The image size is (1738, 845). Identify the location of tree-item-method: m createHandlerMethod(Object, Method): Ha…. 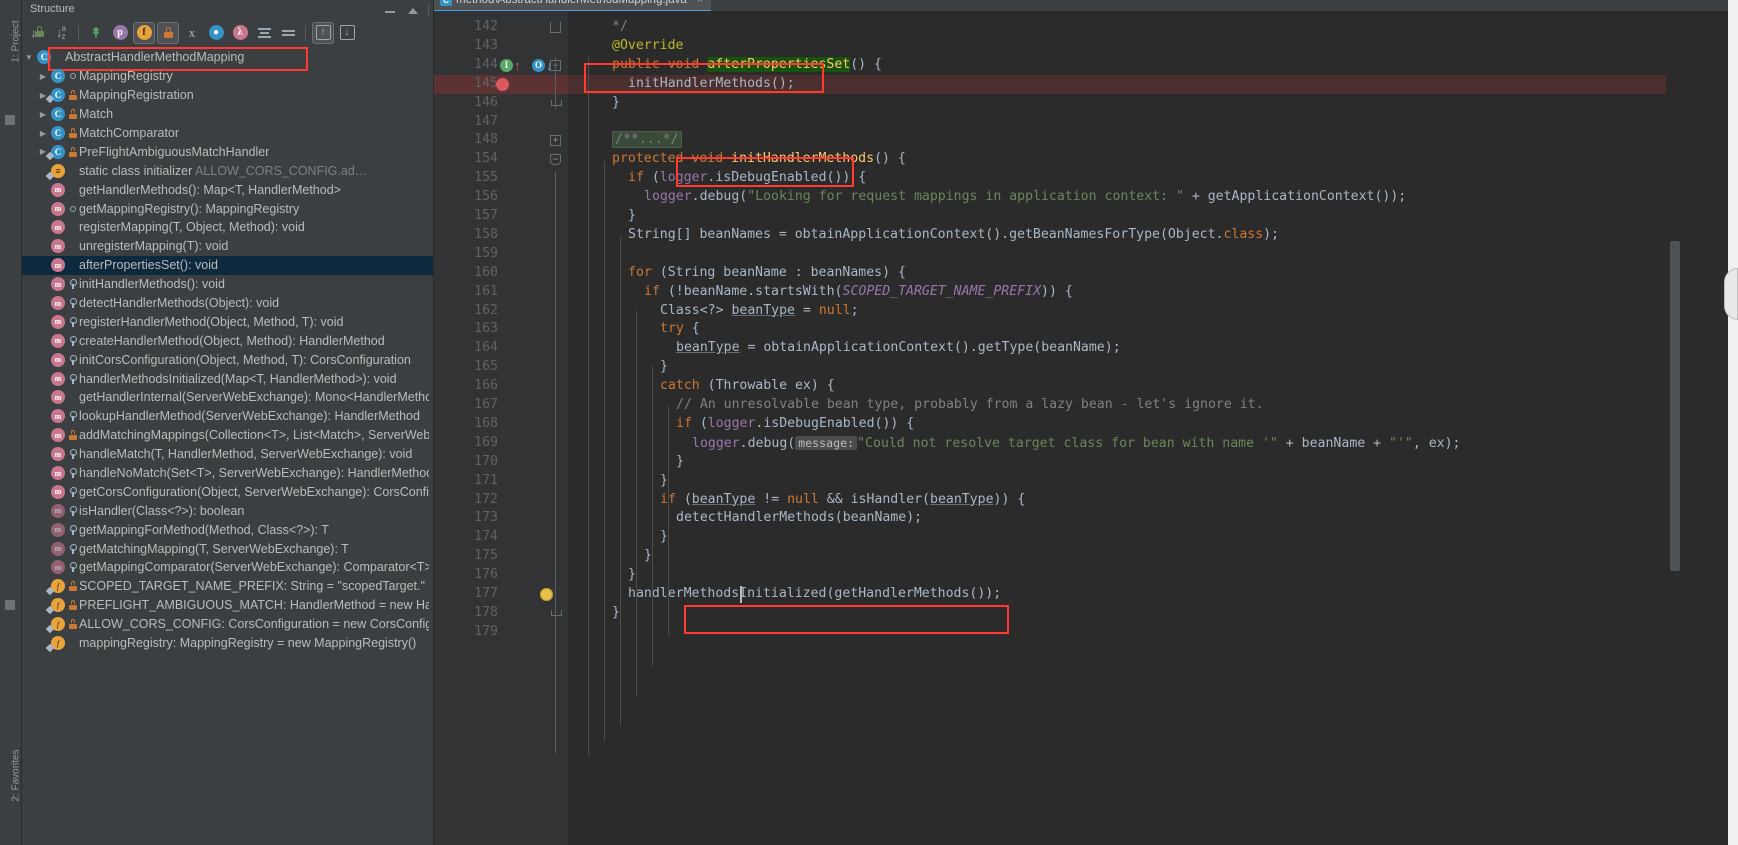
(227, 340).